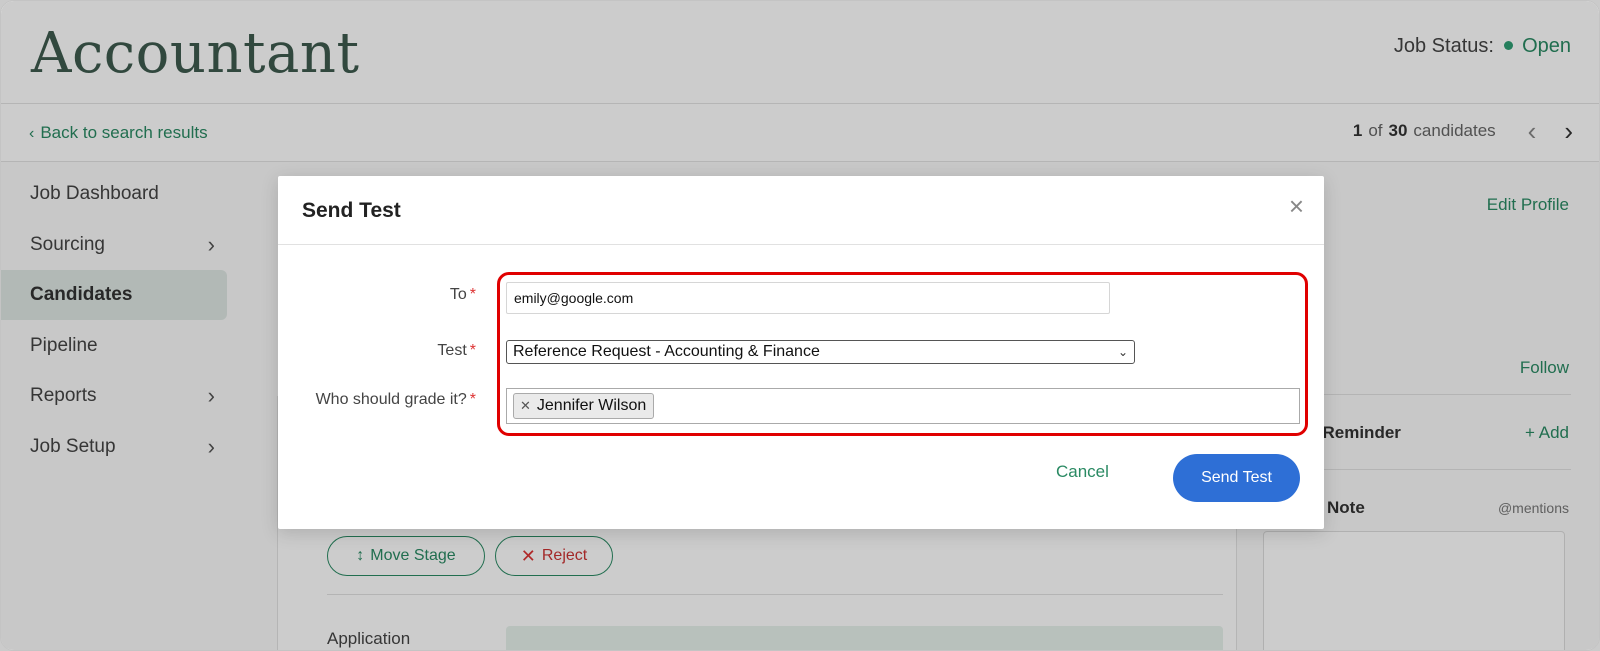 Image resolution: width=1600 pixels, height=651 pixels. I want to click on to-label-text: To, so click(458, 294).